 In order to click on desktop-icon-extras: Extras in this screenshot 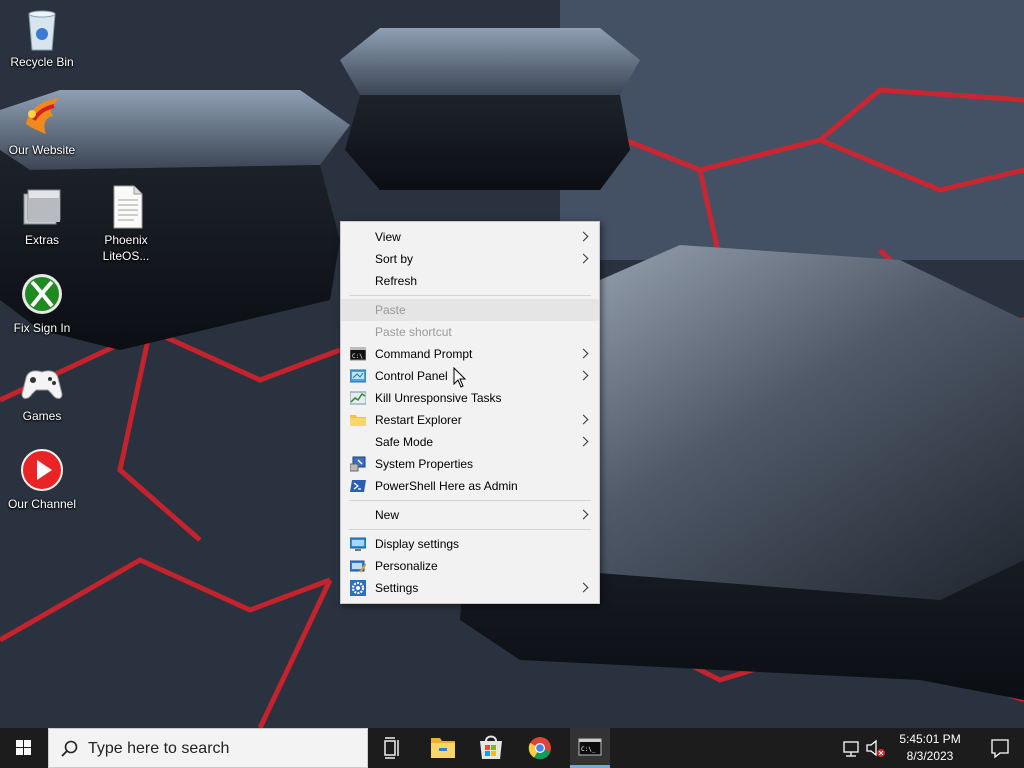, I will do `click(42, 216)`.